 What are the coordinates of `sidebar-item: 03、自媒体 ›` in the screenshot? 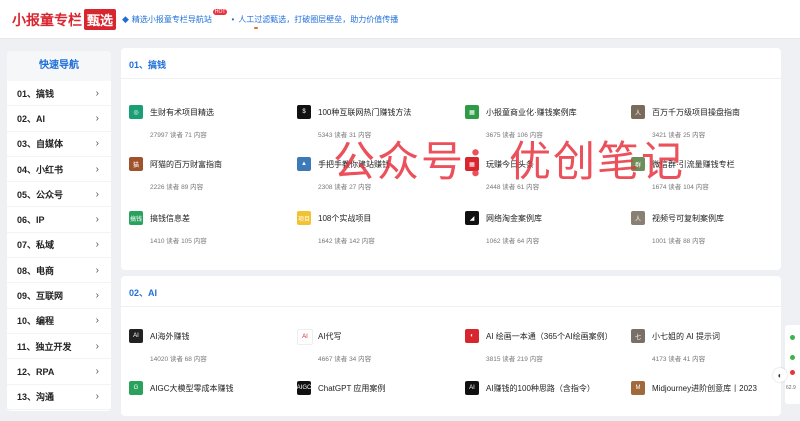 It's located at (59, 144).